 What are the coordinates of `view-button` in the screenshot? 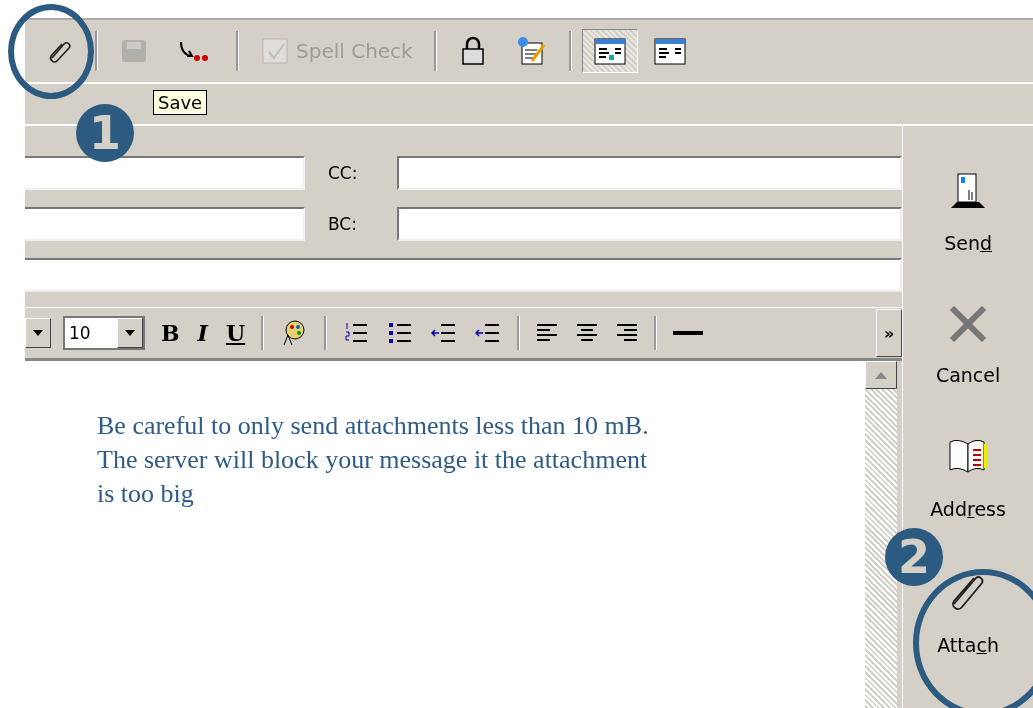 It's located at (609, 51).